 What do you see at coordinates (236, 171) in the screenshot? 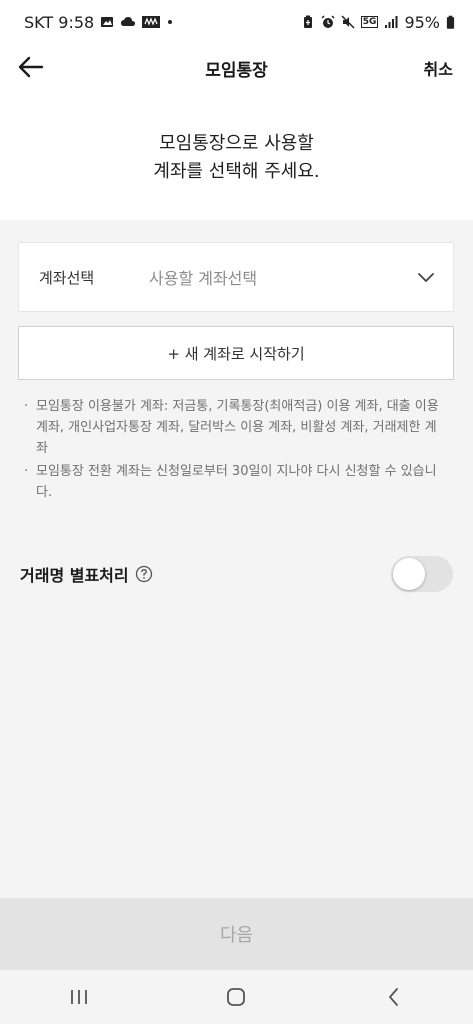
I see `intro-line-2: 계좌를 선택해 주세요.` at bounding box center [236, 171].